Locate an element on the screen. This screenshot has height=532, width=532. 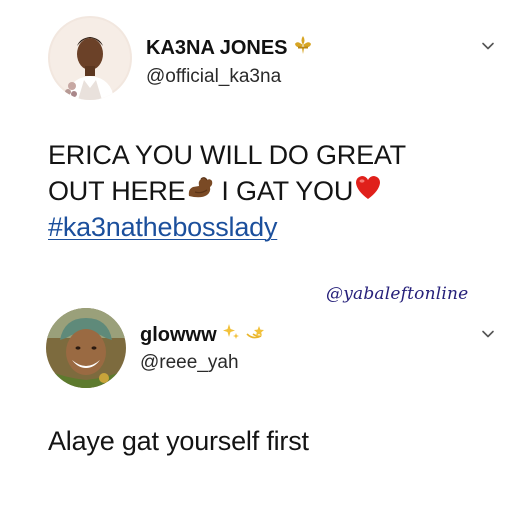
display-name: glowww is located at coordinates (203, 335).